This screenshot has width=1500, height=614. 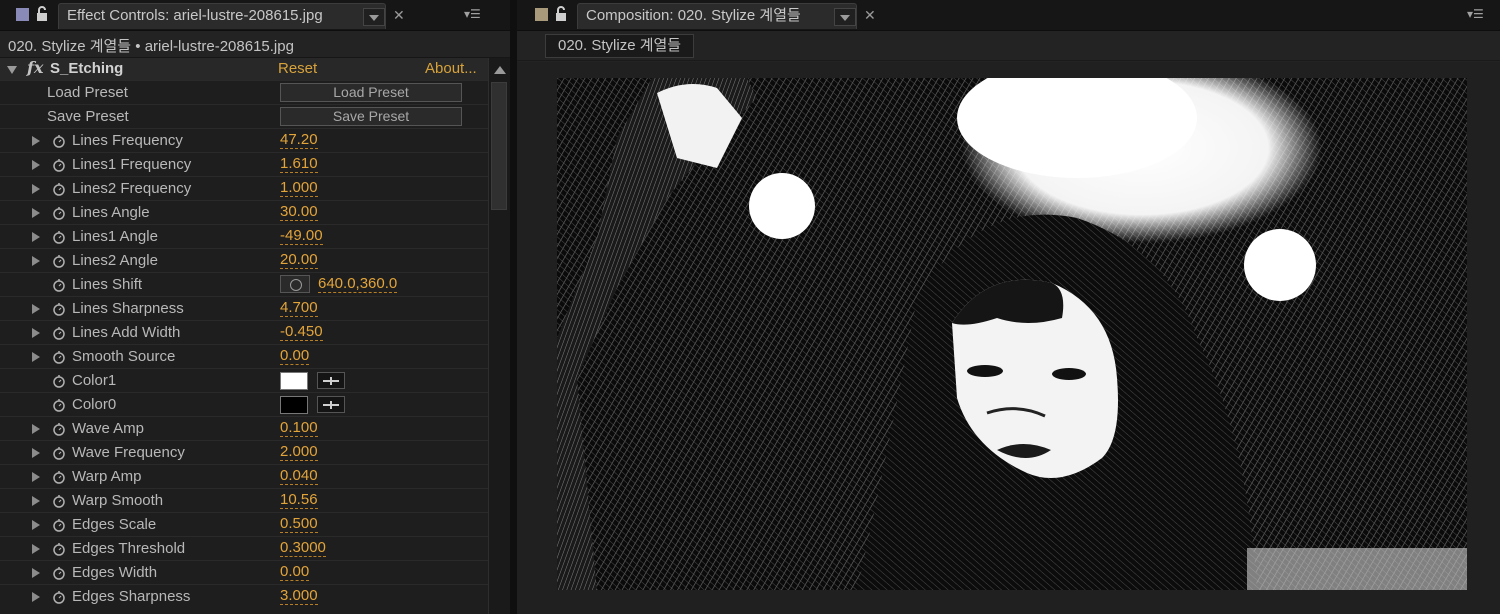 I want to click on param-value: 3.000, so click(x=299, y=596).